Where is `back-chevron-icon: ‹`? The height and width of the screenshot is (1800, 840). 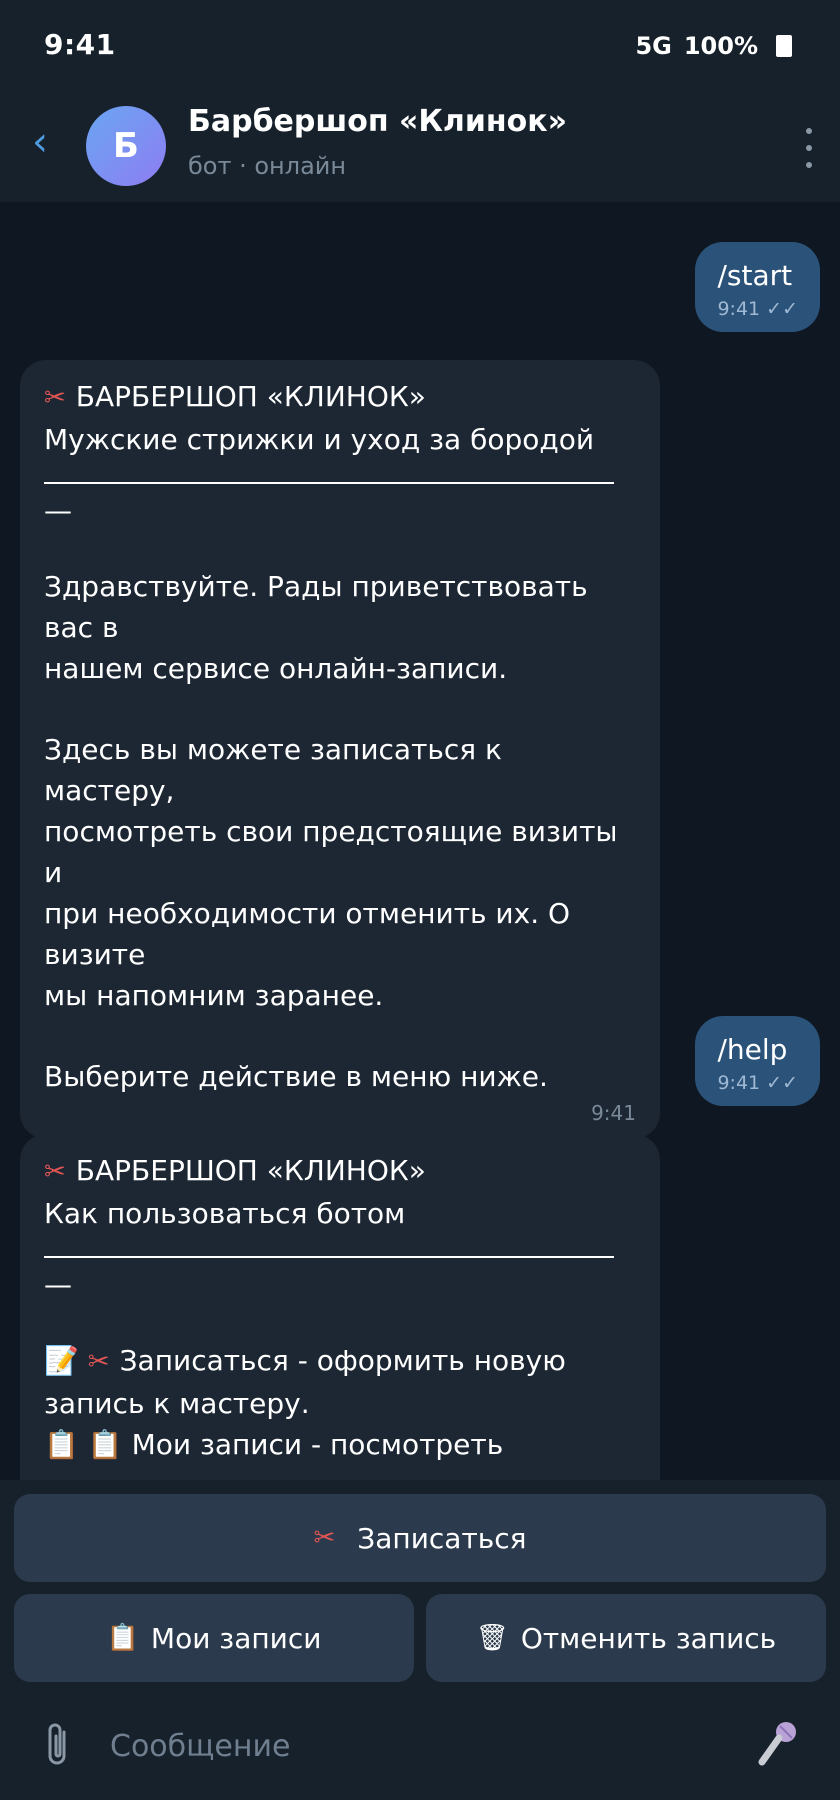
back-chevron-icon: ‹ is located at coordinates (40, 144).